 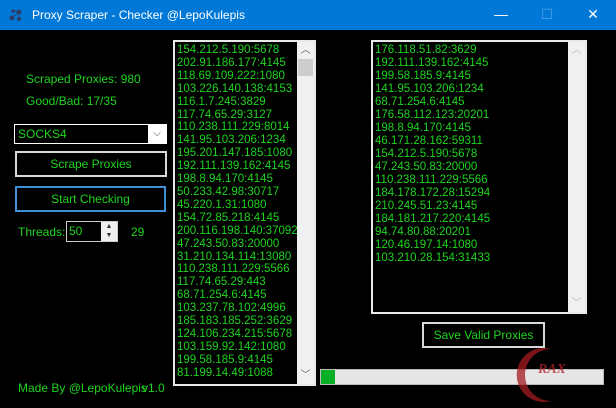 I want to click on proxy-list-item: 46.171.28.162:59311, so click(x=432, y=141).